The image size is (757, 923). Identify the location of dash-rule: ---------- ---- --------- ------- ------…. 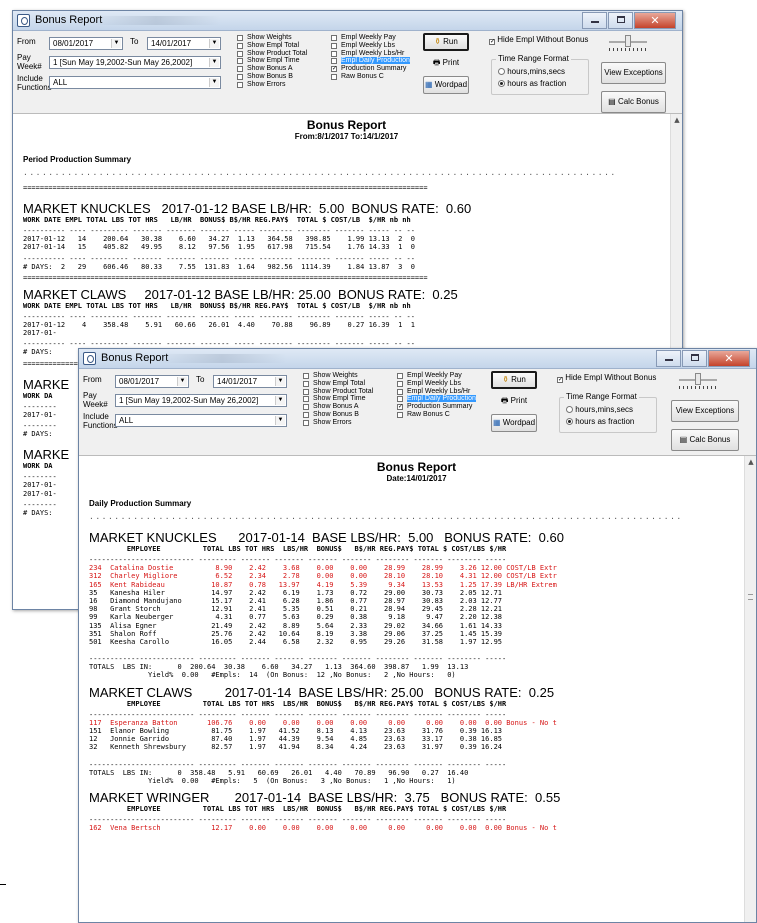
(219, 231).